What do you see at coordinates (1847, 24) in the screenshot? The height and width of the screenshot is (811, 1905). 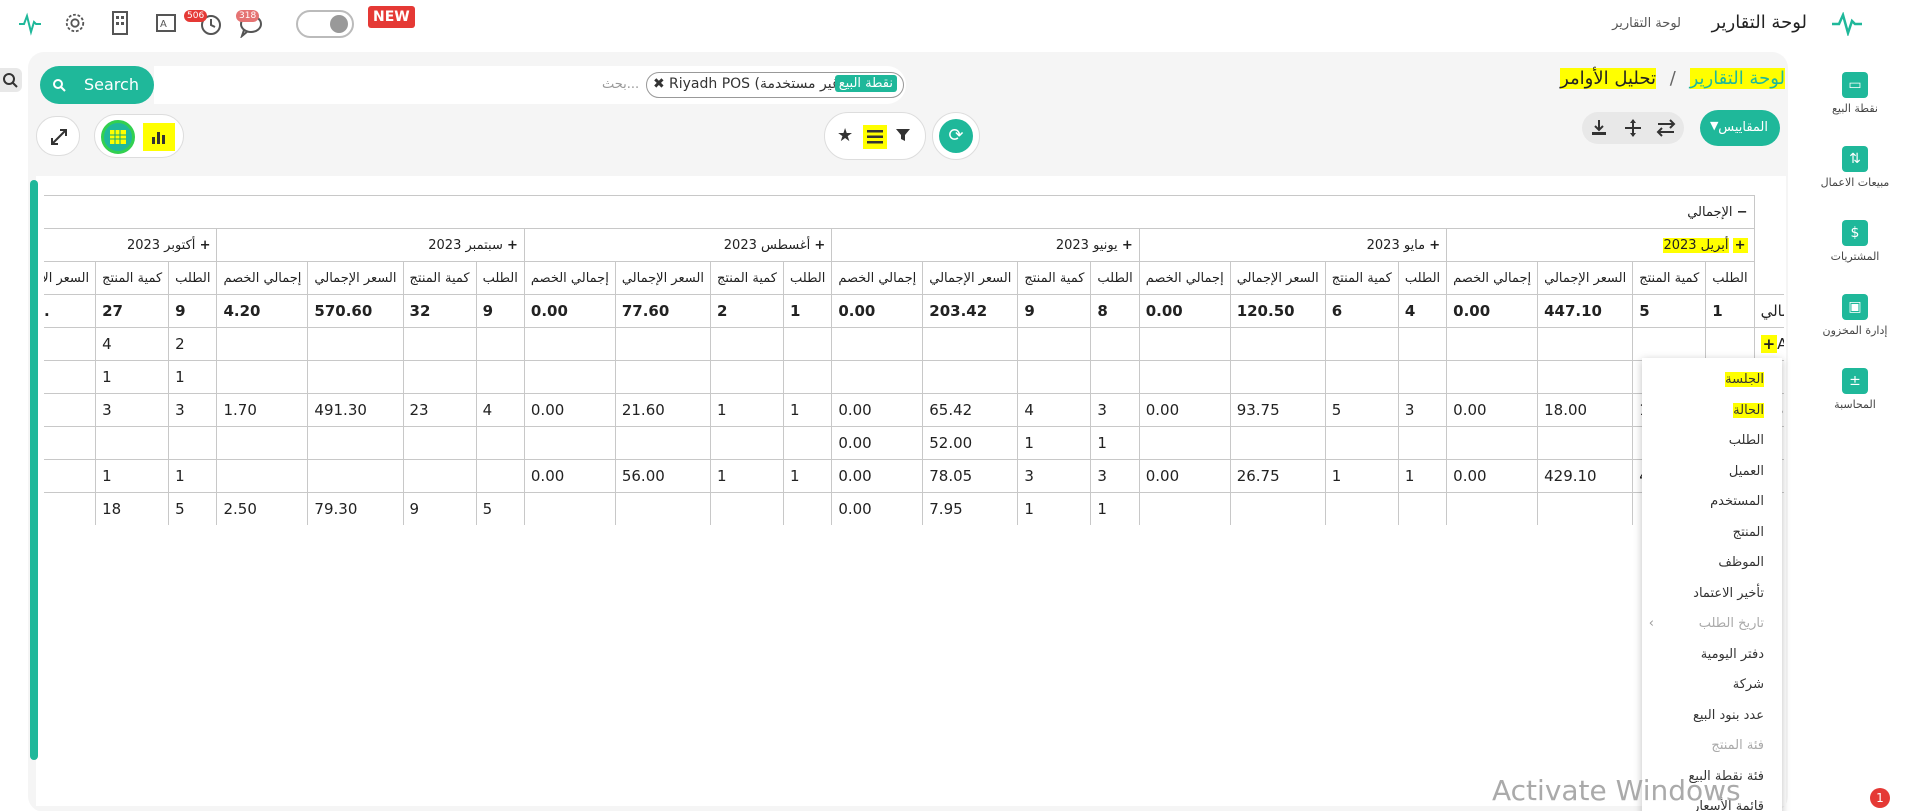 I see `app-logo-icon` at bounding box center [1847, 24].